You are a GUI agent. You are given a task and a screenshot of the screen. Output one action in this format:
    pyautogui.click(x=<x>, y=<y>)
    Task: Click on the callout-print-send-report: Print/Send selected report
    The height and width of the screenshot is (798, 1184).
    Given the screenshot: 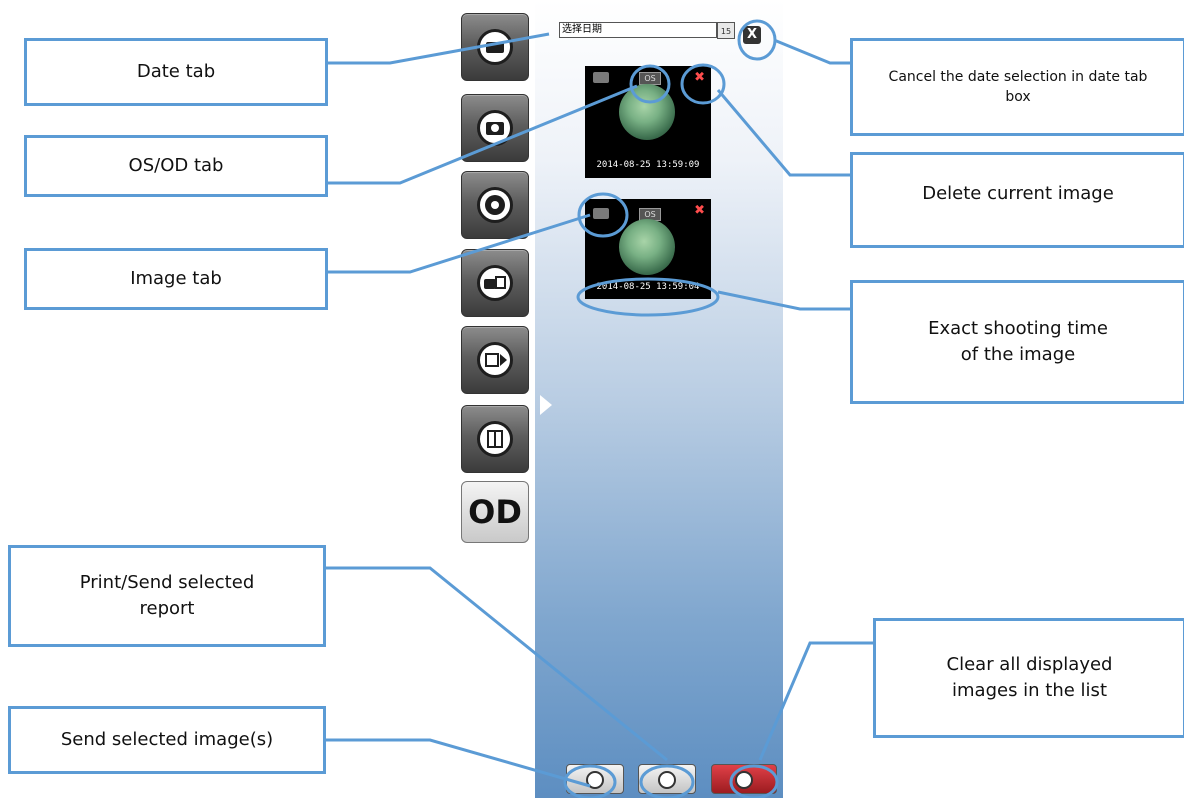 What is the action you would take?
    pyautogui.click(x=167, y=596)
    